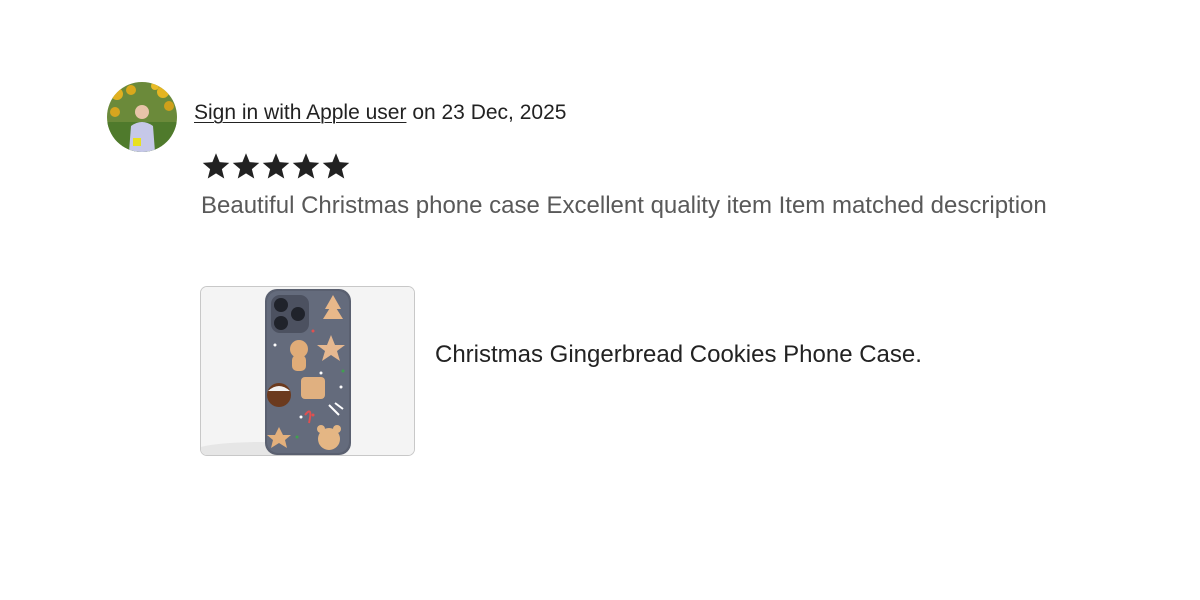 The width and height of the screenshot is (1200, 600). What do you see at coordinates (489, 112) in the screenshot?
I see `review-date: on 23 Dec, 2025` at bounding box center [489, 112].